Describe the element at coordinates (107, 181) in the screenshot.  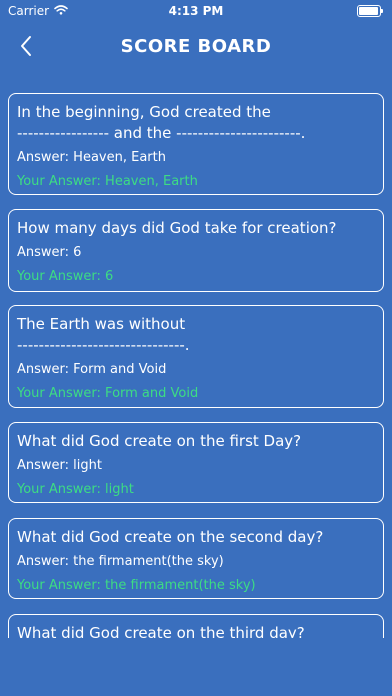
I see `user-answer: Your Answer: Heaven, Earth` at that location.